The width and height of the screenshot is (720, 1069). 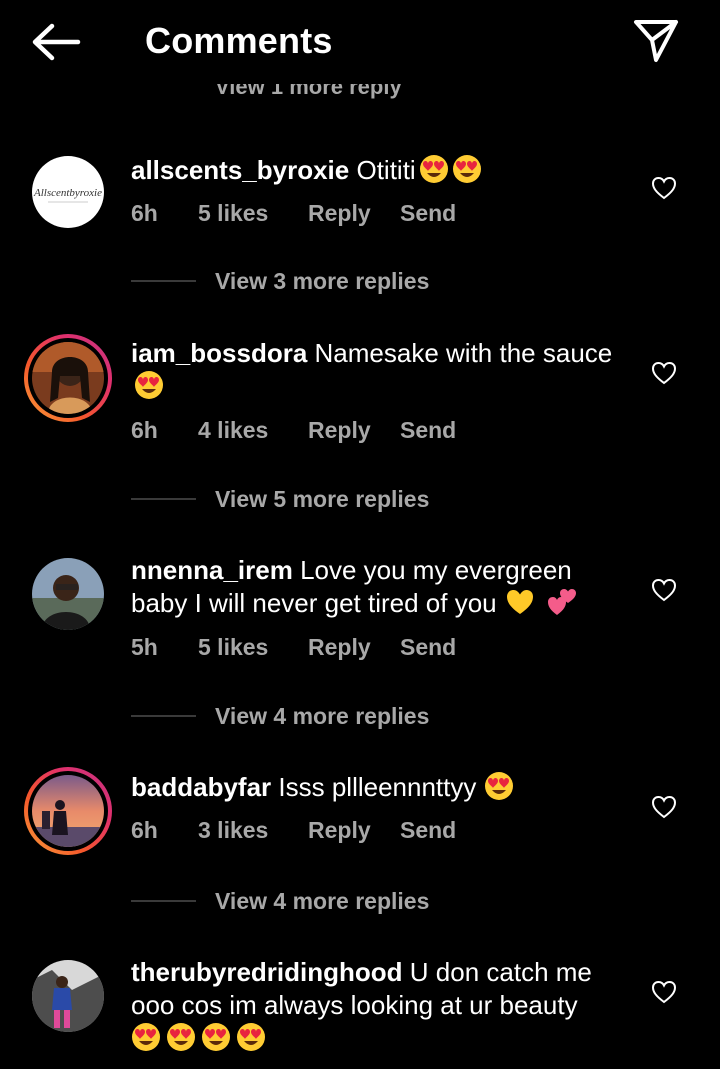 What do you see at coordinates (656, 41) in the screenshot?
I see `direct-send-icon` at bounding box center [656, 41].